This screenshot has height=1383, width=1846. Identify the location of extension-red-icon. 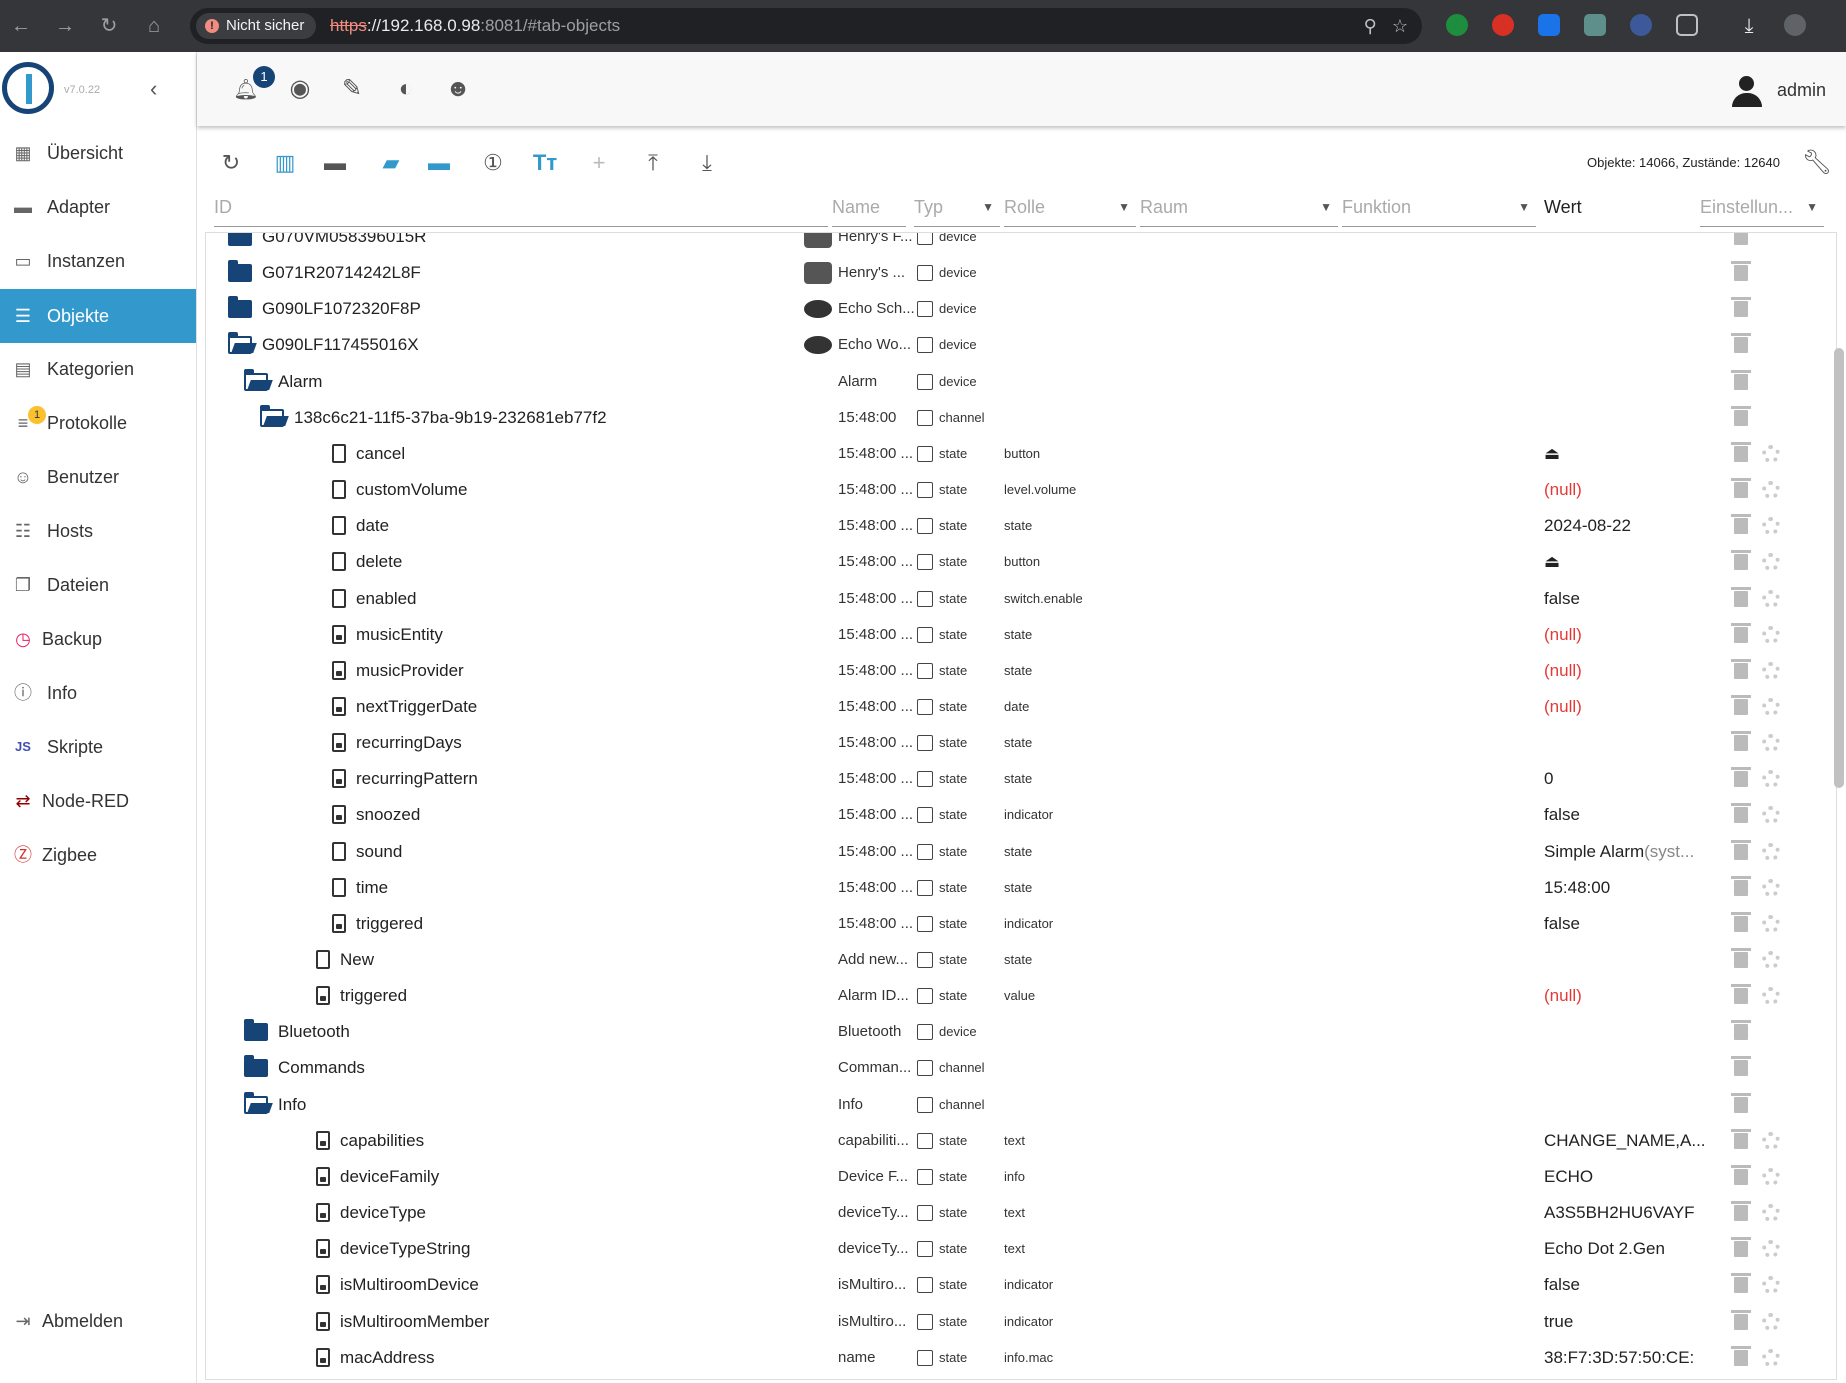
(1503, 25).